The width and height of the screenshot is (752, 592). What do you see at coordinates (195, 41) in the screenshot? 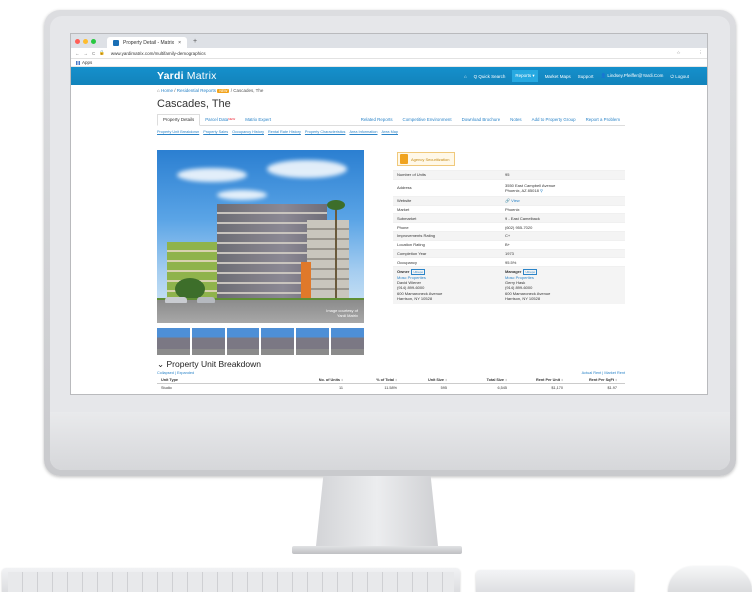
I see `new-tab-button: +` at bounding box center [195, 41].